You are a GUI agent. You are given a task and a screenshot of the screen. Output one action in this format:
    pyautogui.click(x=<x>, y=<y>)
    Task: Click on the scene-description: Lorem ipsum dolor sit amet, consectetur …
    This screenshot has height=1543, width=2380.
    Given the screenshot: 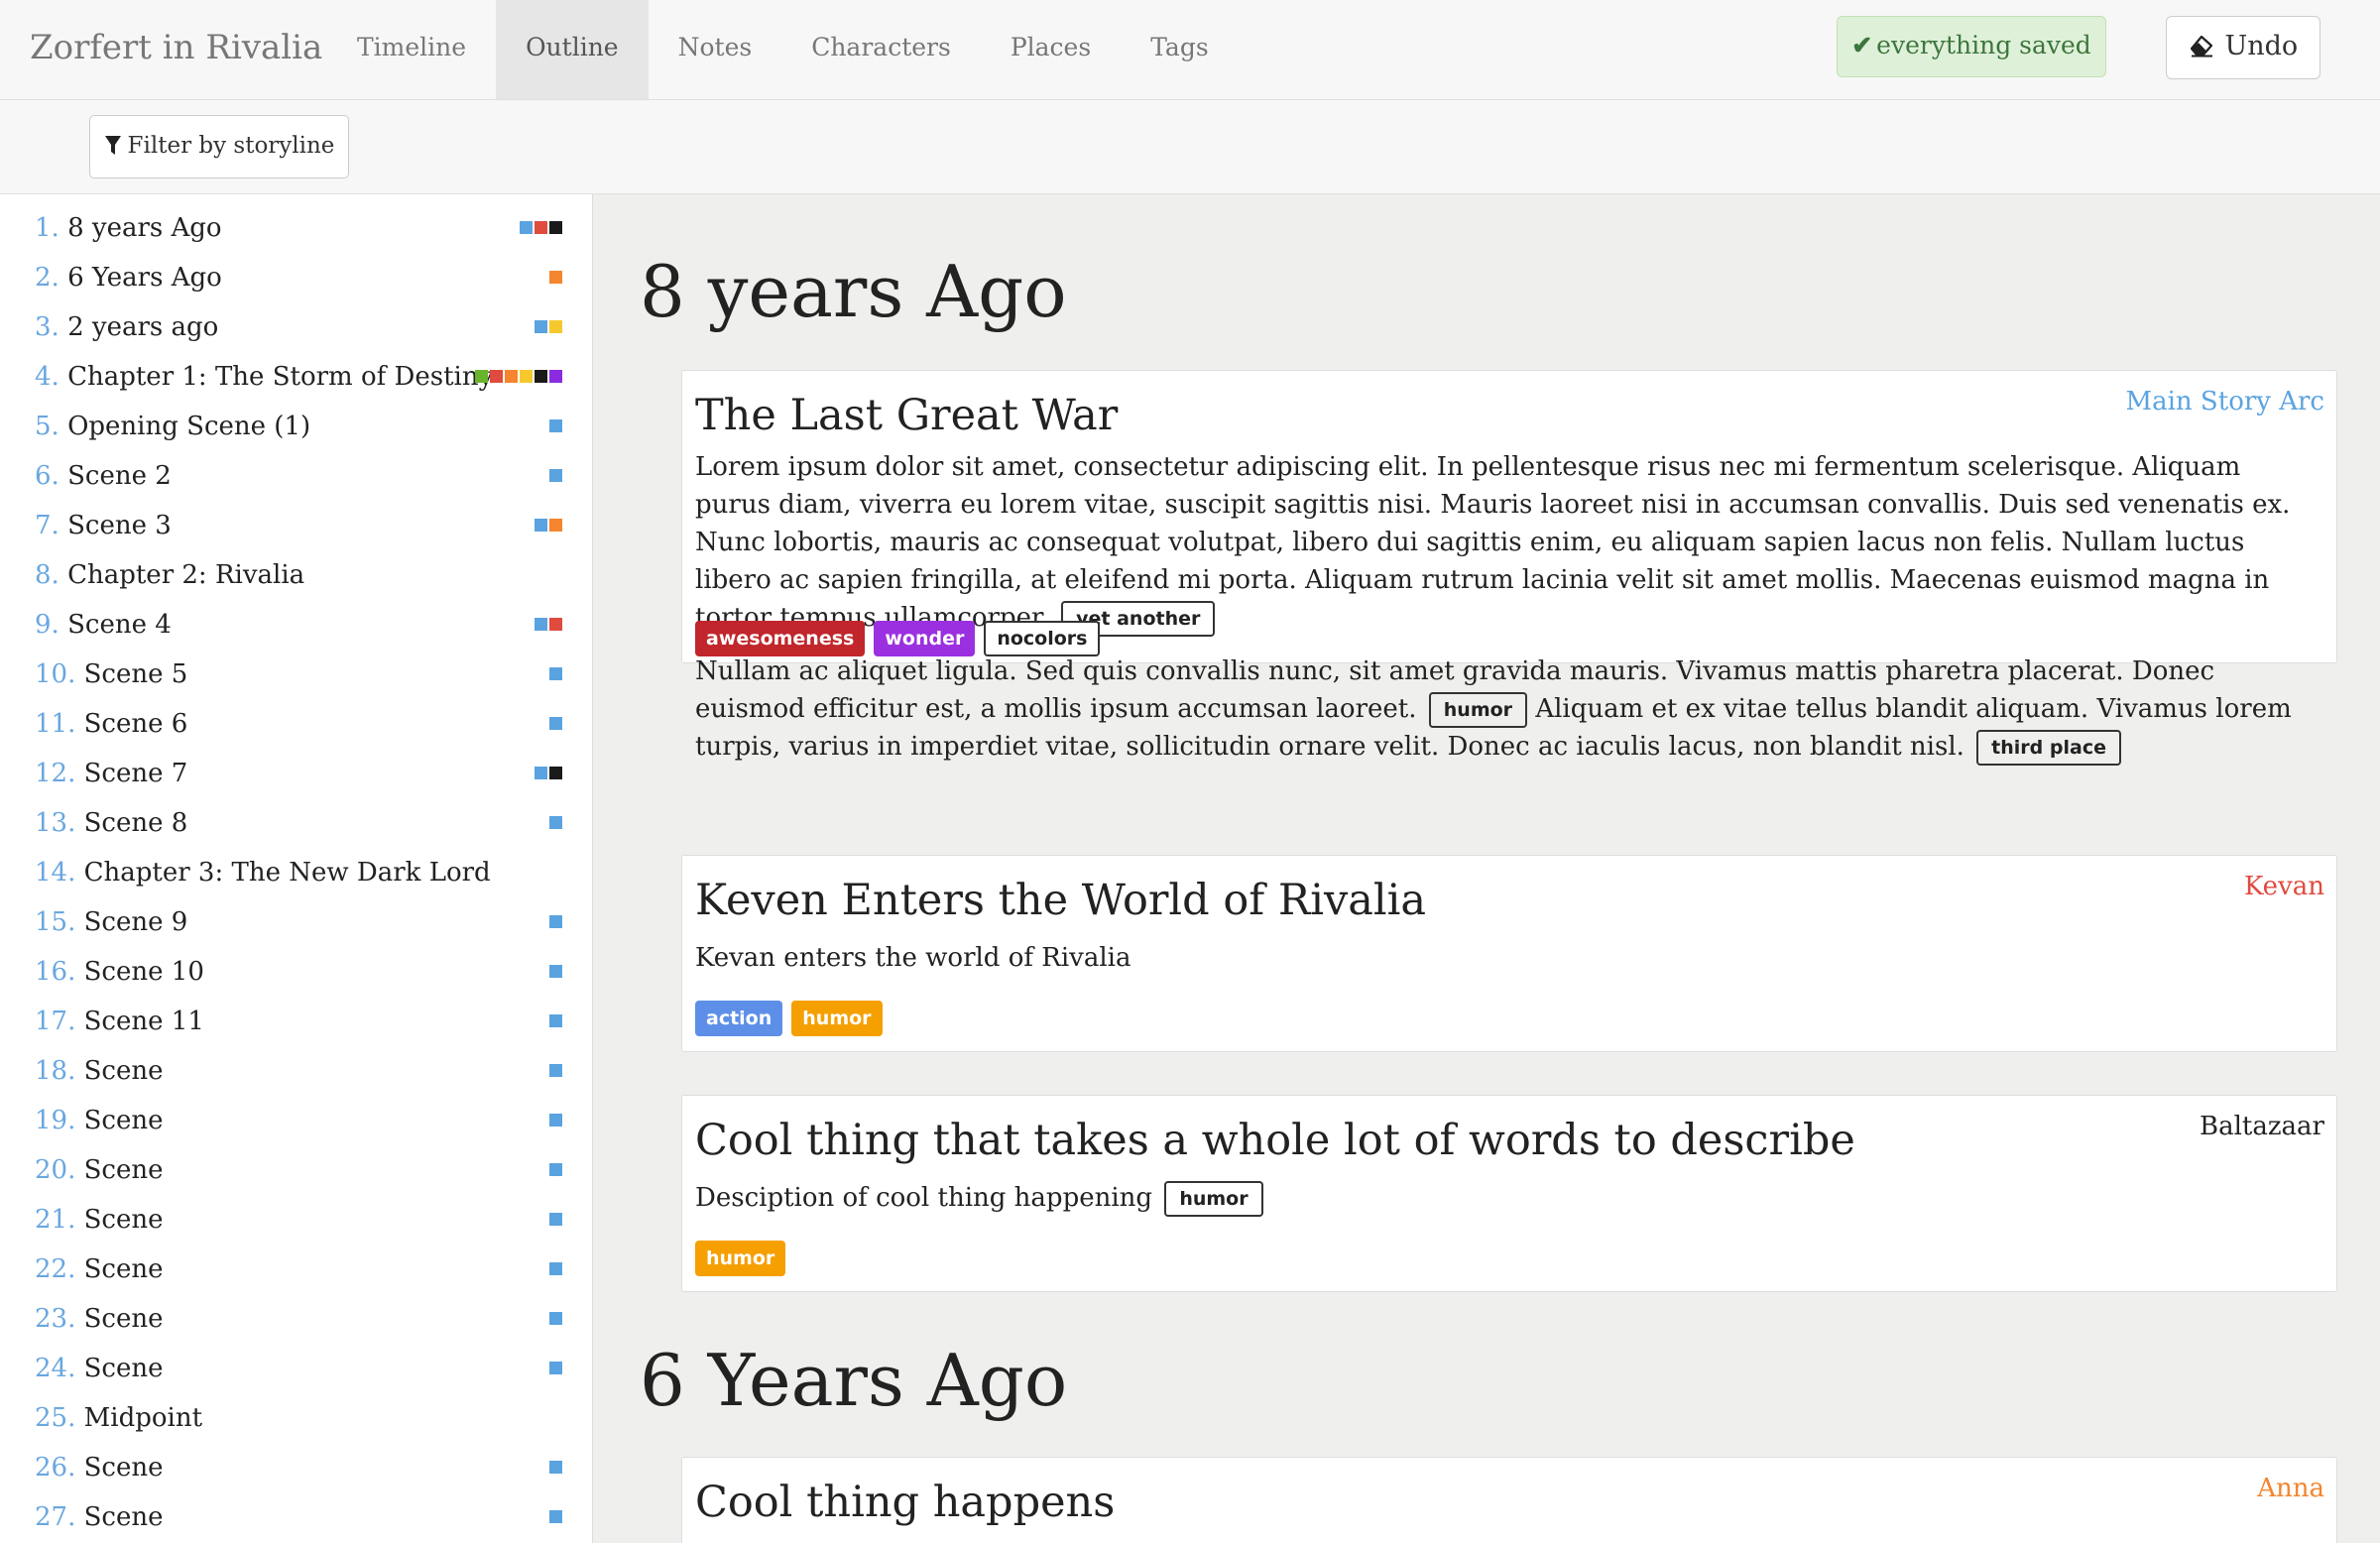 What is the action you would take?
    pyautogui.click(x=1508, y=614)
    